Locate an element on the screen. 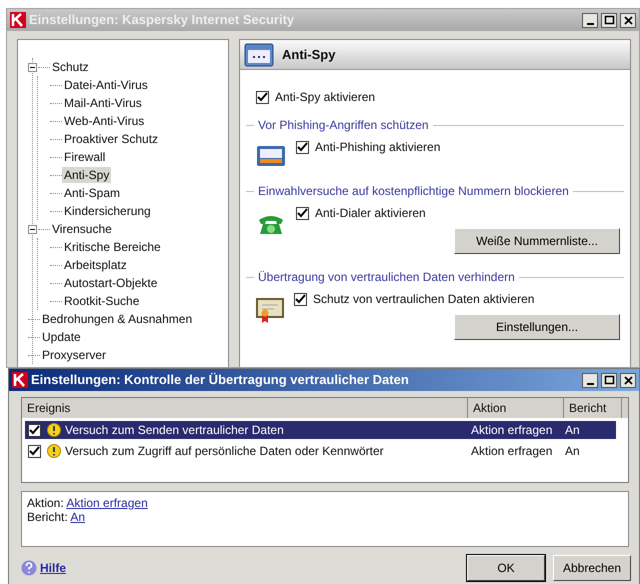  section-title: Einwahlversuche auf kostenpflichtige Nummern blockieren is located at coordinates (413, 191).